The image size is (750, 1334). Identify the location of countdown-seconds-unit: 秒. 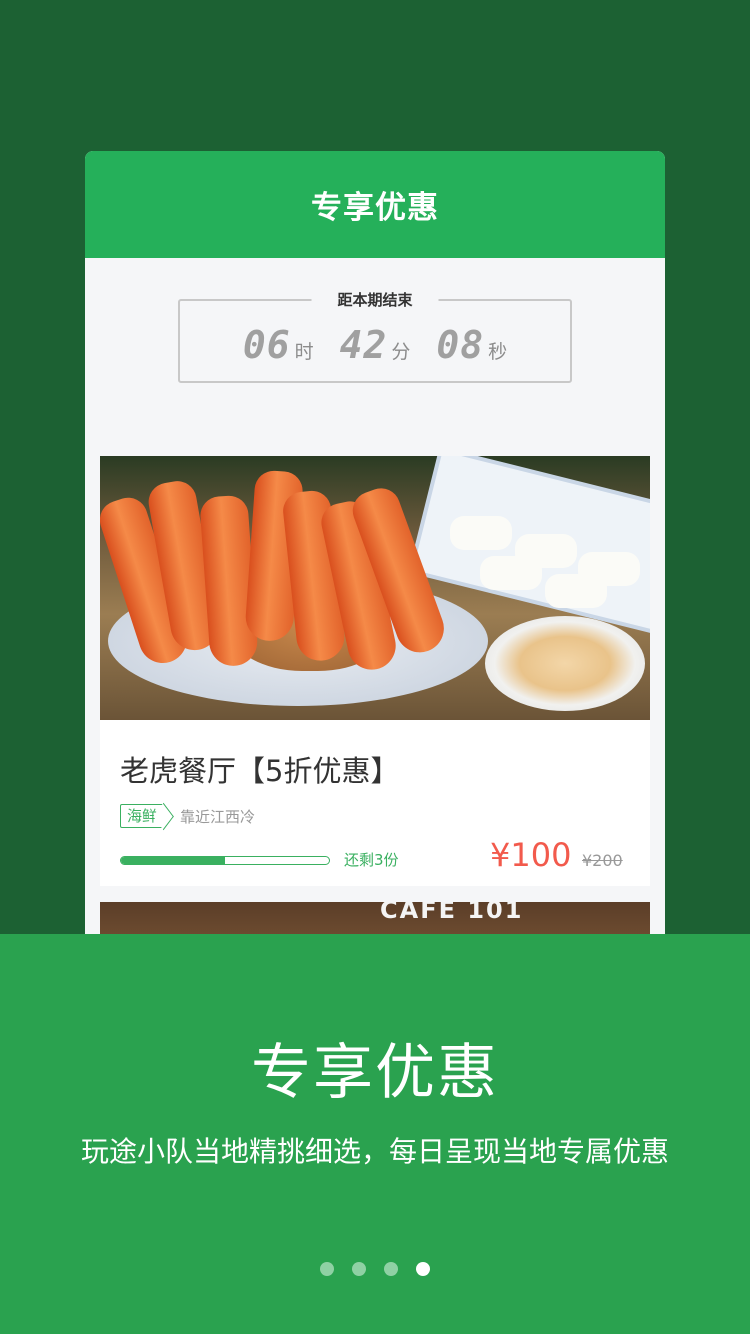
(498, 352).